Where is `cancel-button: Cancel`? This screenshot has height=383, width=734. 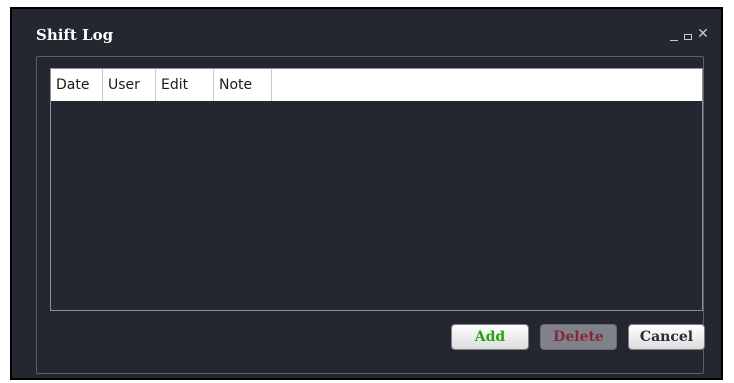
cancel-button: Cancel is located at coordinates (666, 337).